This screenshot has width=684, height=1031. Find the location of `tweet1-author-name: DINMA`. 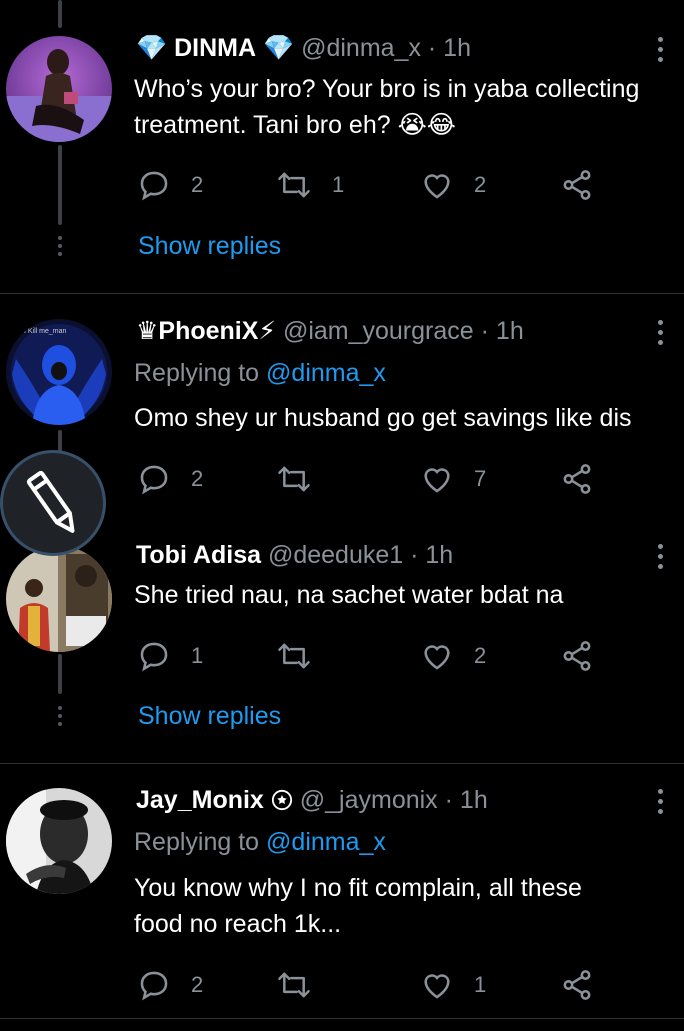

tweet1-author-name: DINMA is located at coordinates (215, 48).